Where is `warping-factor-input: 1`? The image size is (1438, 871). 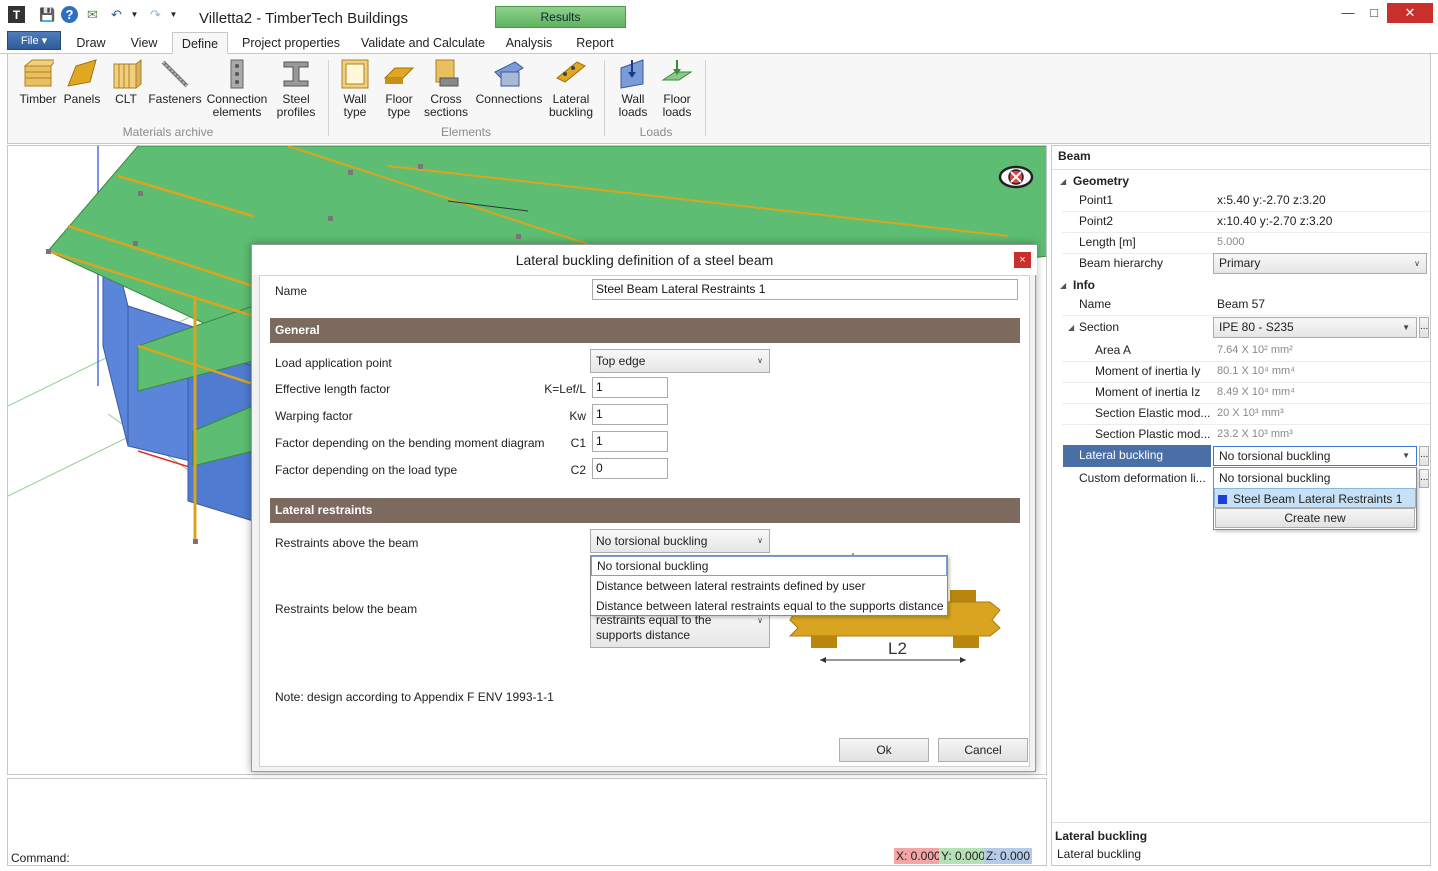 warping-factor-input: 1 is located at coordinates (630, 414).